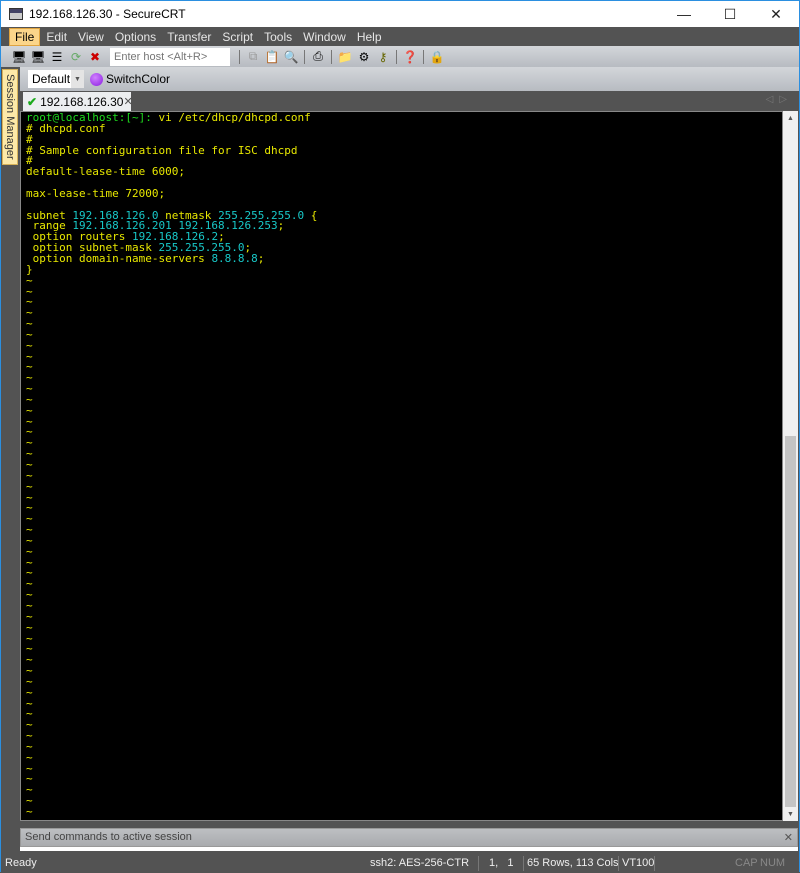 The width and height of the screenshot is (800, 873). I want to click on status-emulation: VT100, so click(638, 863).